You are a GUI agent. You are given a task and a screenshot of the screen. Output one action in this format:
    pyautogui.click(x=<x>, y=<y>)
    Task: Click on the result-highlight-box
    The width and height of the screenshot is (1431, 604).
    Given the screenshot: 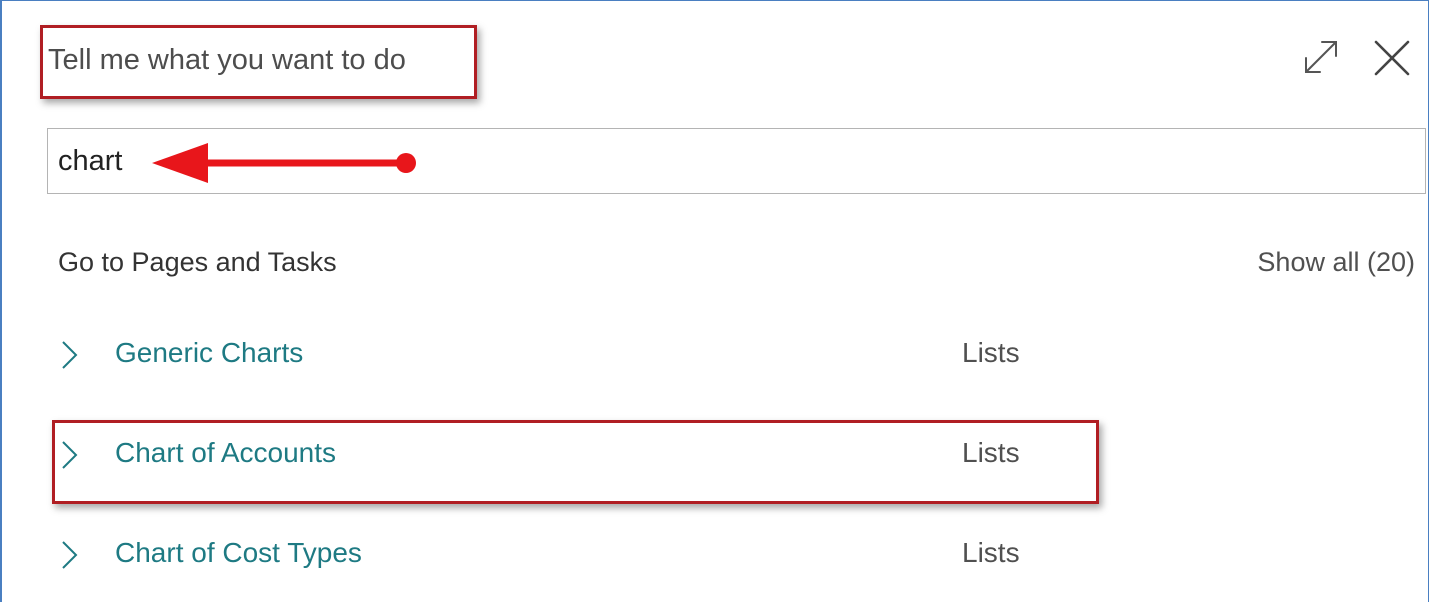 What is the action you would take?
    pyautogui.click(x=575, y=462)
    